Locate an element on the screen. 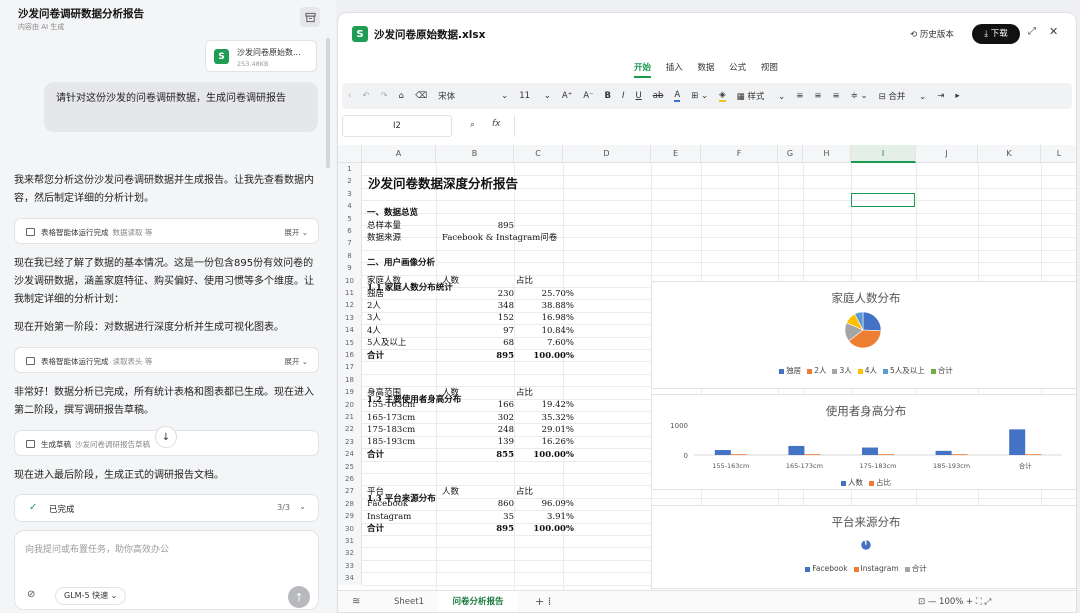 This screenshot has width=1080, height=613. fullscreen-icon: ⤢ is located at coordinates (1032, 31).